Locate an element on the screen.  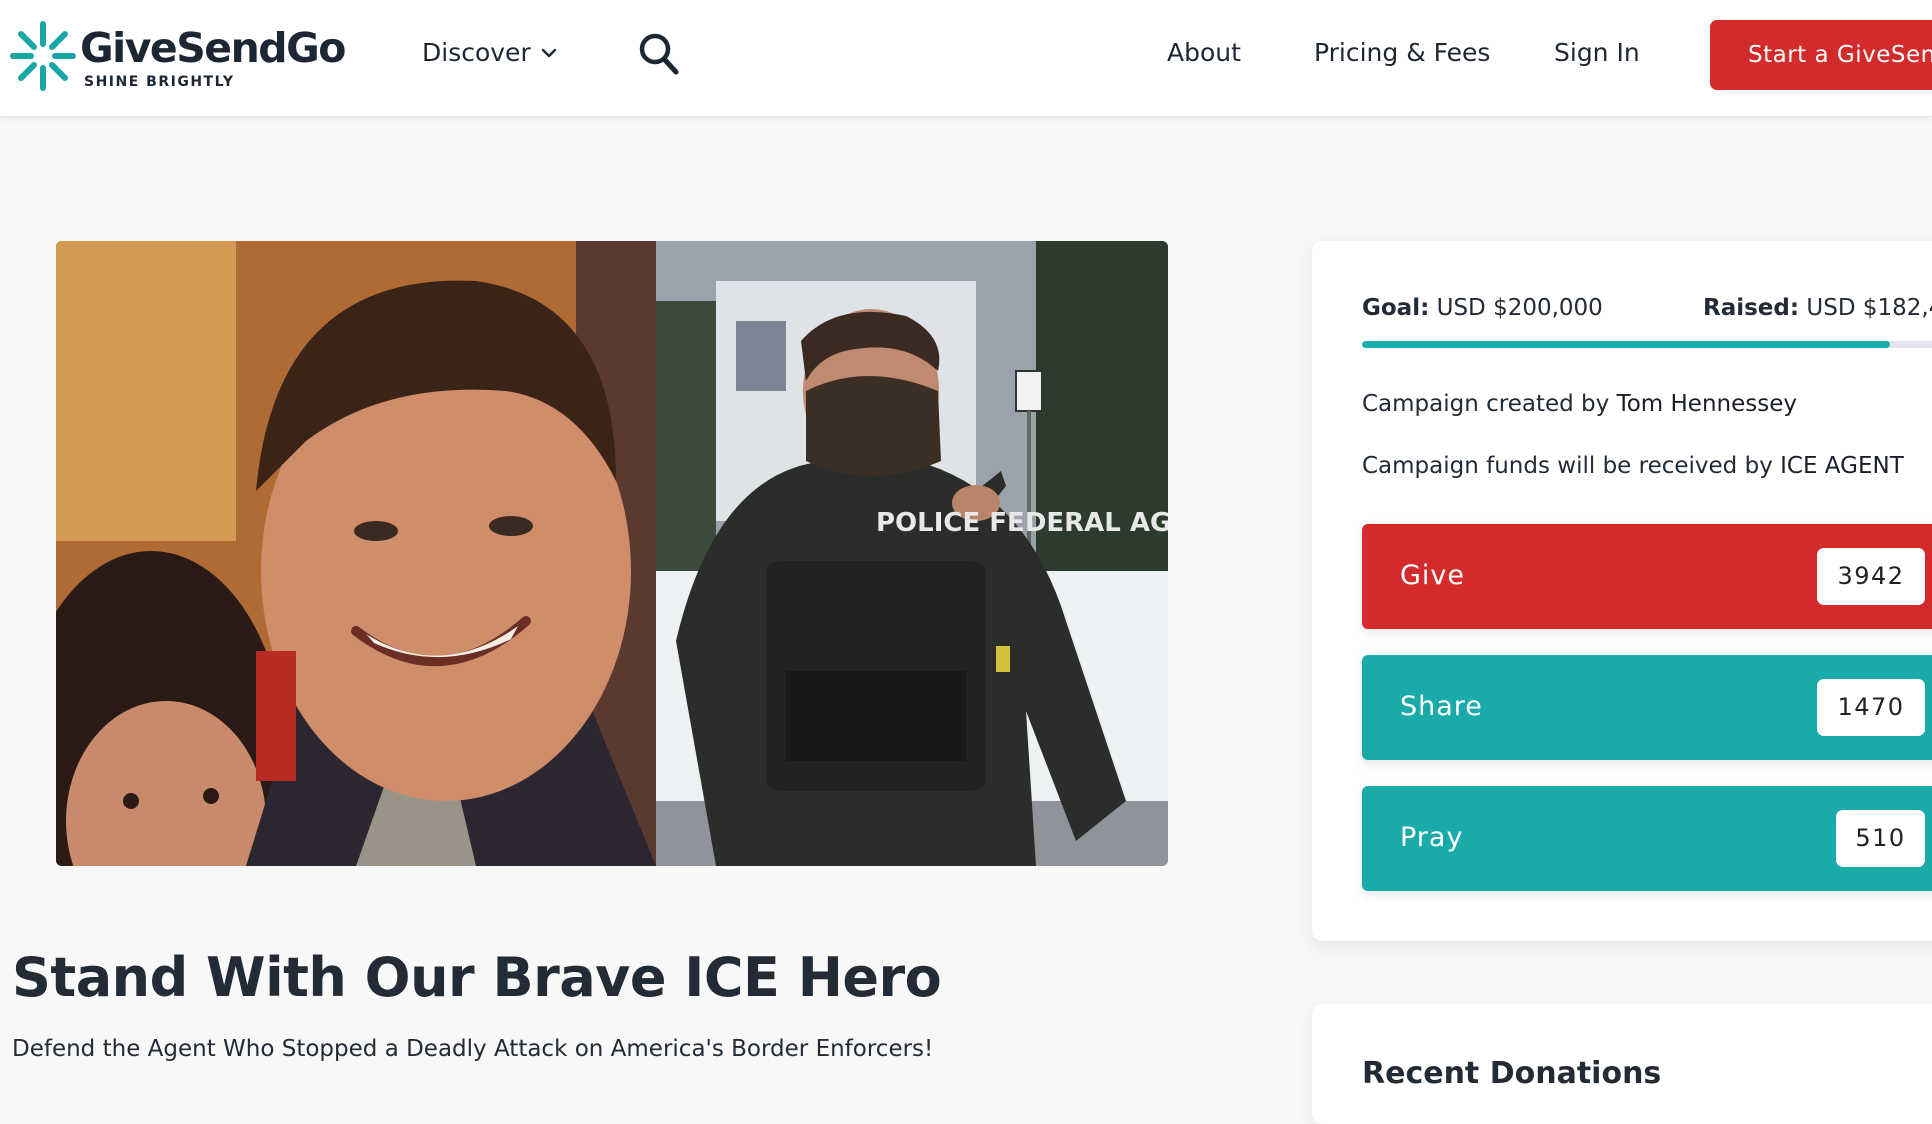
discover-label: Discover is located at coordinates (476, 52).